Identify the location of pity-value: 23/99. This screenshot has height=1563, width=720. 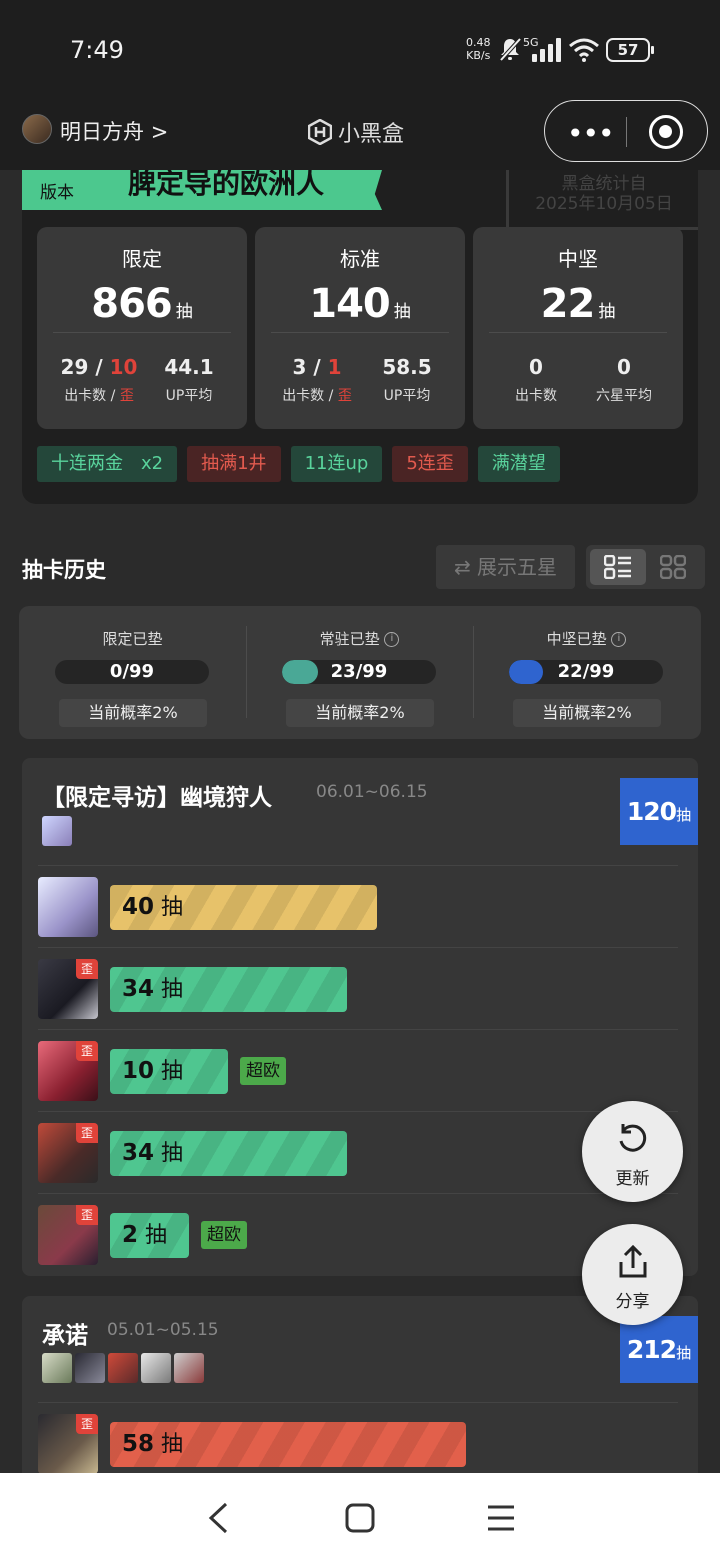
(359, 671).